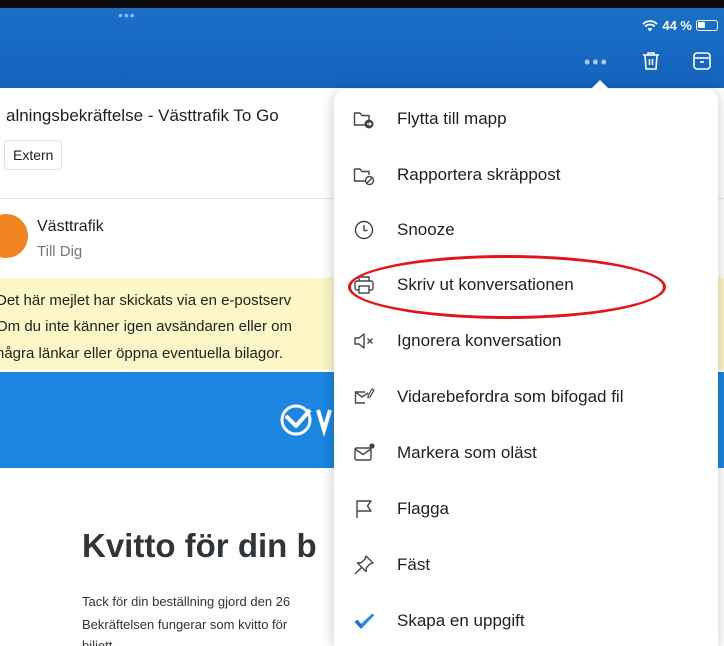 This screenshot has width=724, height=646. Describe the element at coordinates (14, 236) in the screenshot. I see `avatar` at that location.